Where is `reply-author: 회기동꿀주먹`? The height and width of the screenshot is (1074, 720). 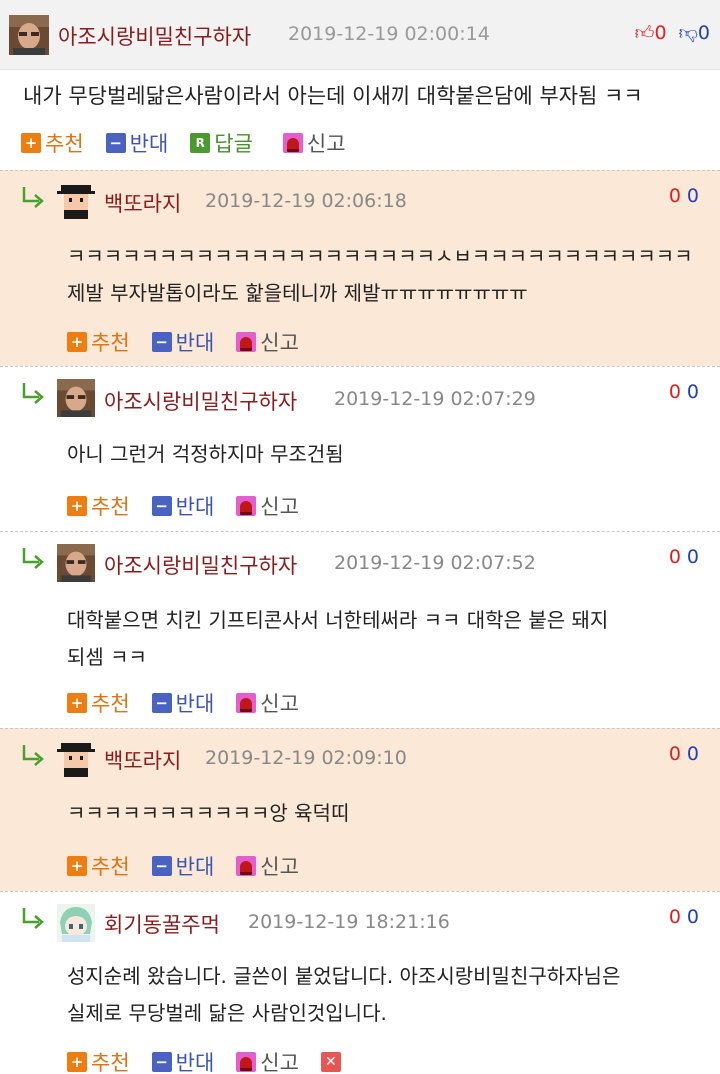
reply-author: 회기동꿀주먹 is located at coordinates (162, 924).